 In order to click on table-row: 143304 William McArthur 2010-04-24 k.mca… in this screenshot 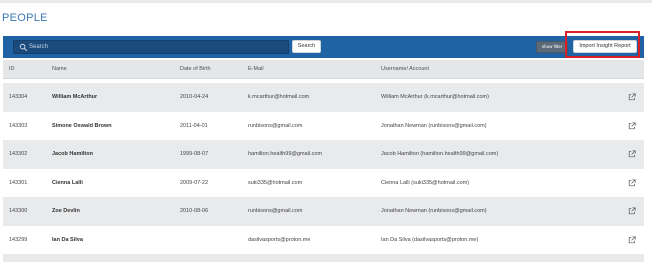, I will do `click(323, 97)`.